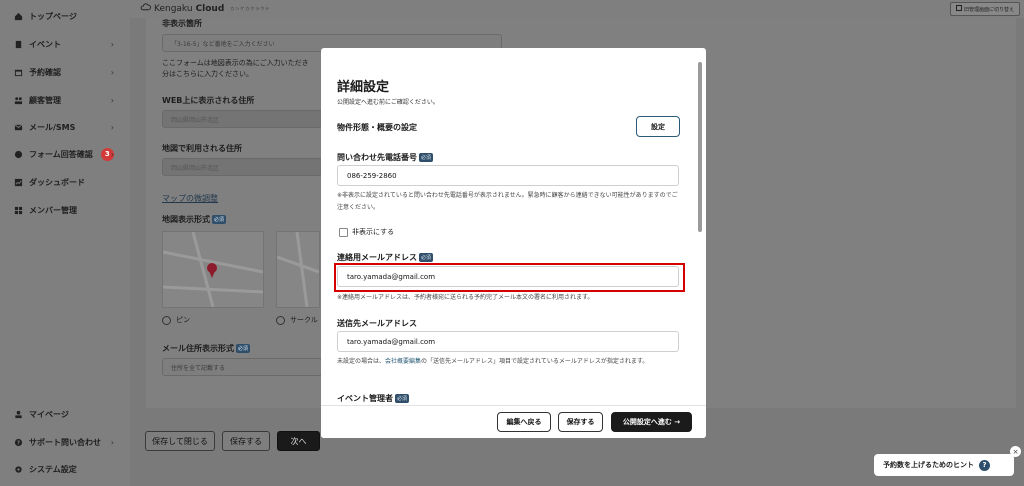  I want to click on map-style-label: 地図表示形式 必須, so click(194, 219).